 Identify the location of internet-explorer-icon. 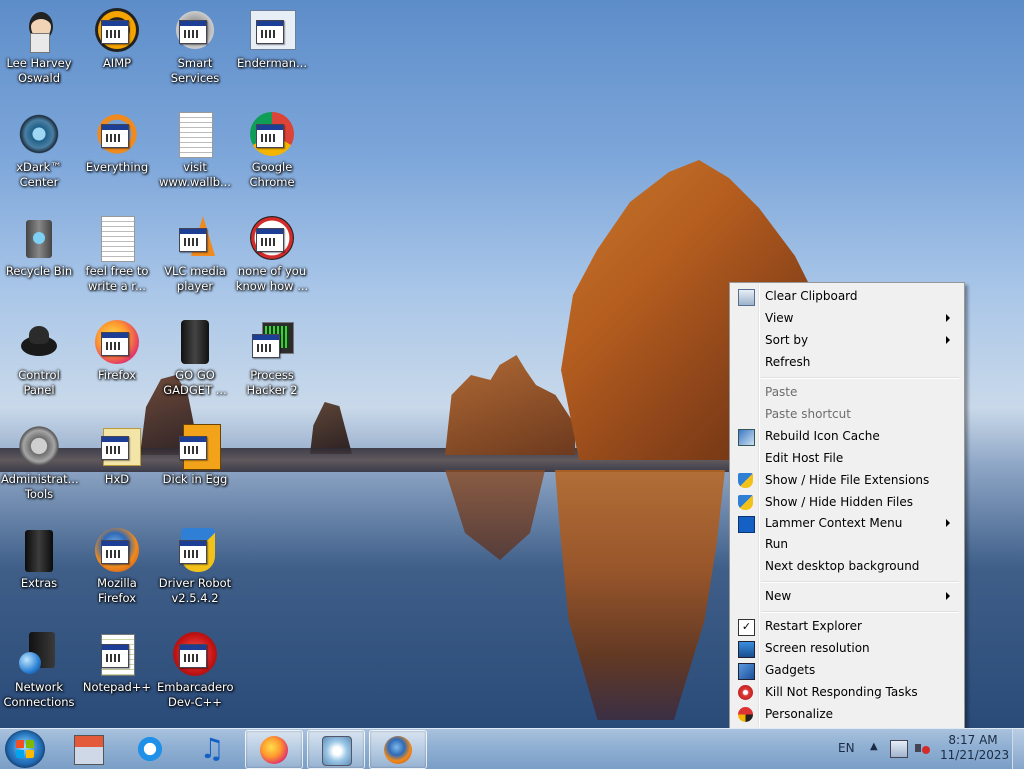
(150, 749).